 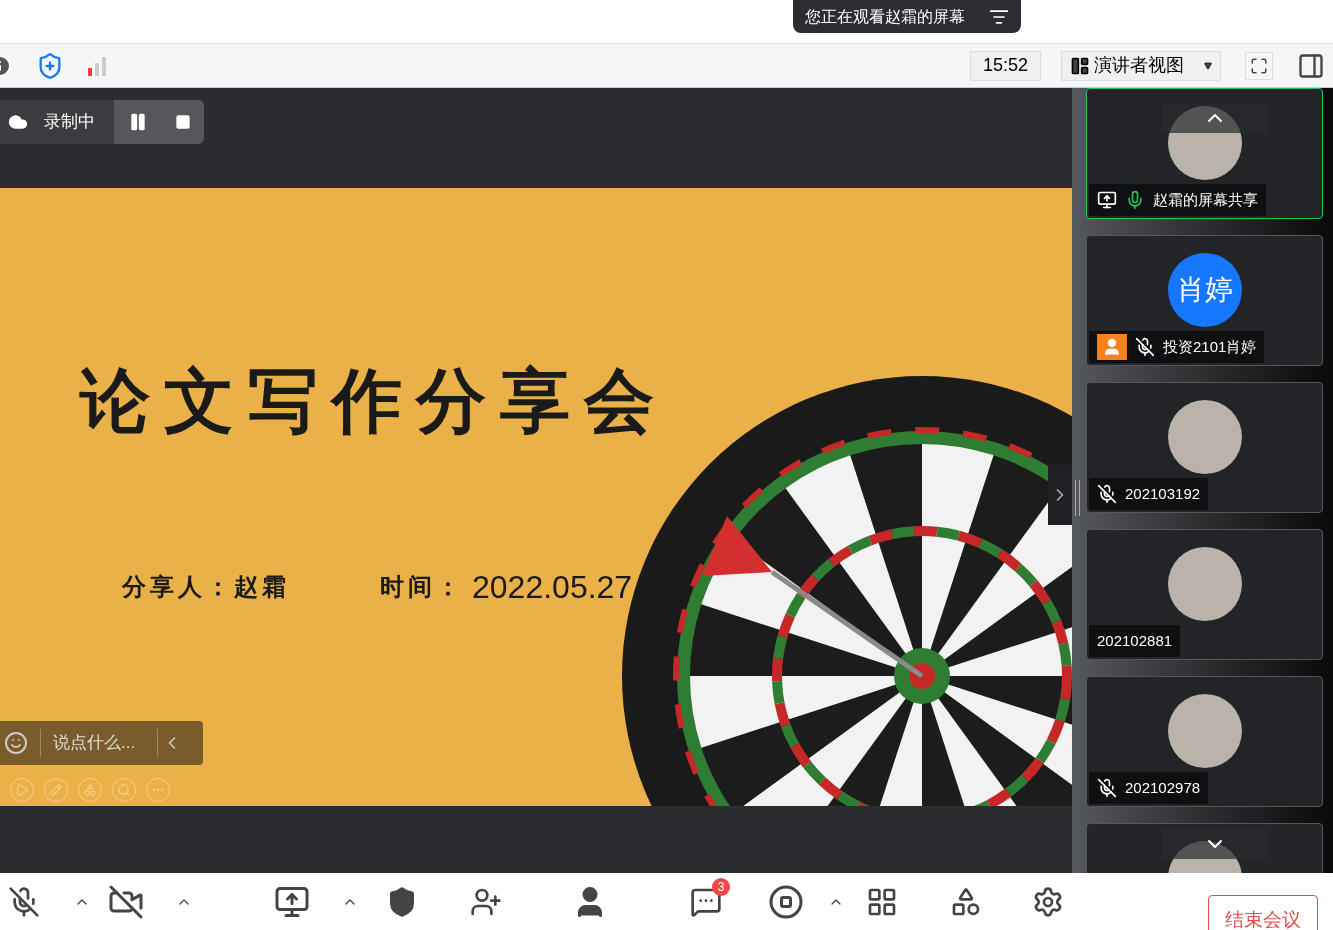 What do you see at coordinates (1311, 65) in the screenshot?
I see `sidebar-icon` at bounding box center [1311, 65].